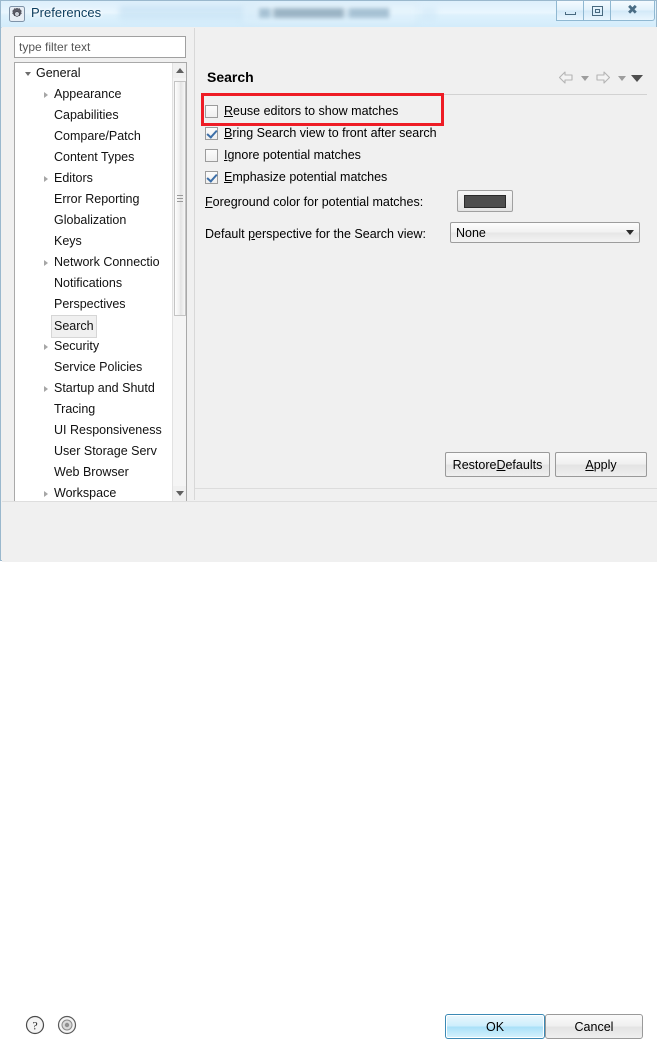 The width and height of the screenshot is (657, 1039). I want to click on tree-item-globalization: Globalization, so click(94, 220).